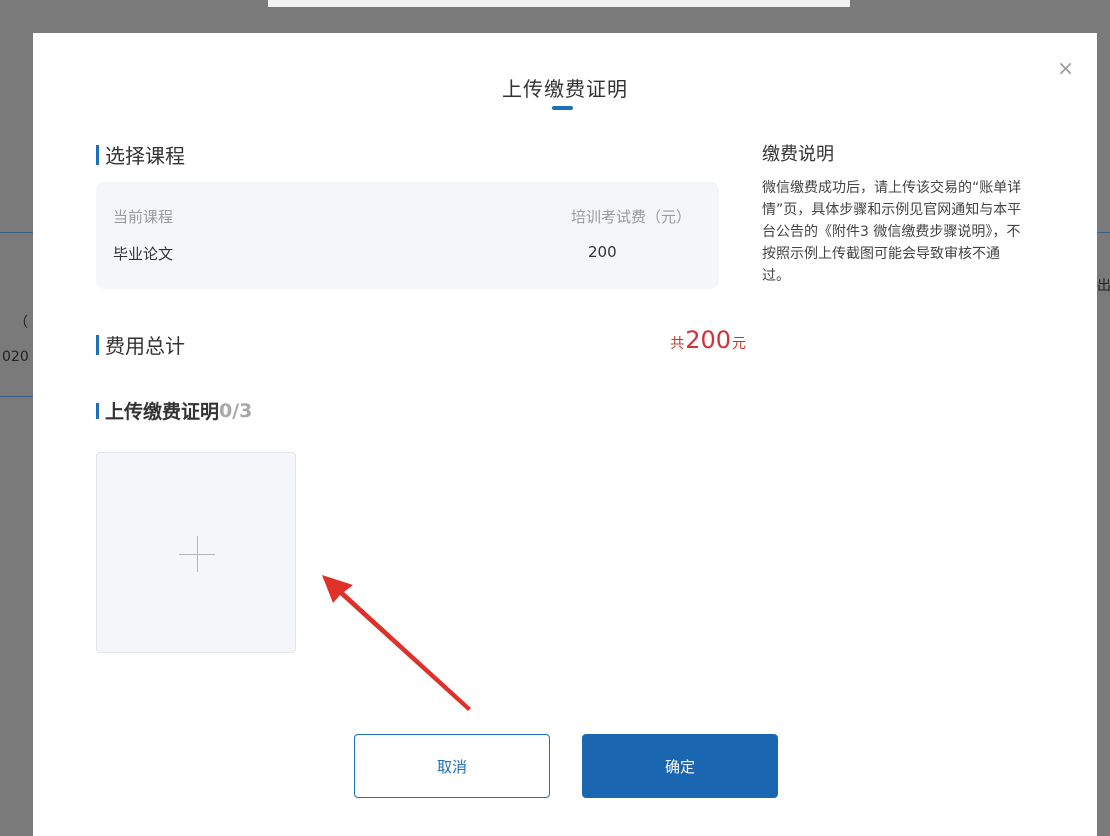 This screenshot has height=836, width=1110. Describe the element at coordinates (602, 252) in the screenshot. I see `fee-value: 200` at that location.